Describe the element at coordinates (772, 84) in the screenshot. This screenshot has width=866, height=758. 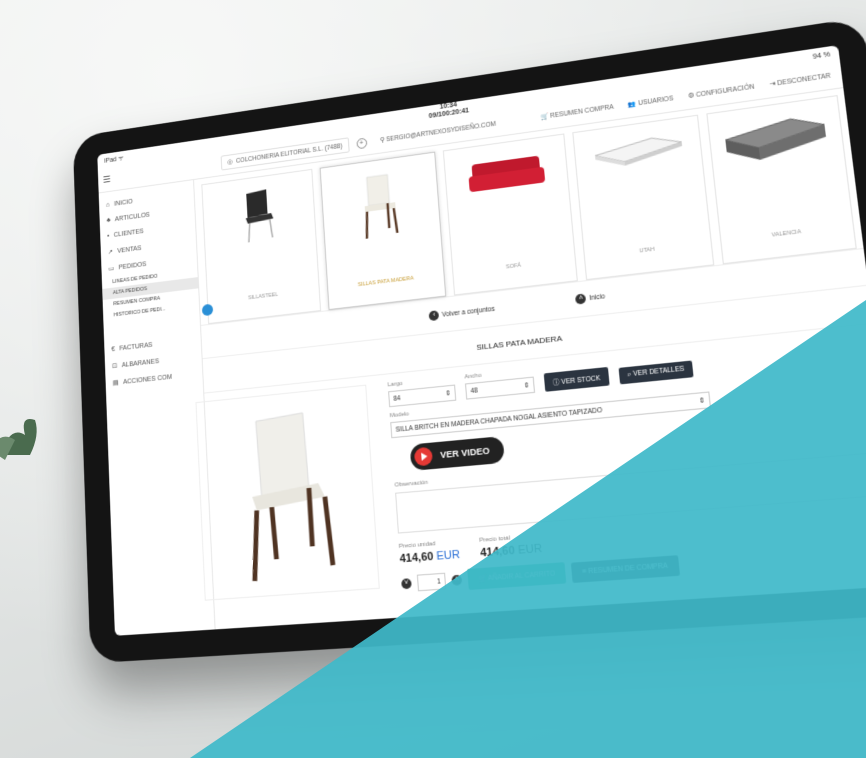
I see `logout-icon: ⇥` at that location.